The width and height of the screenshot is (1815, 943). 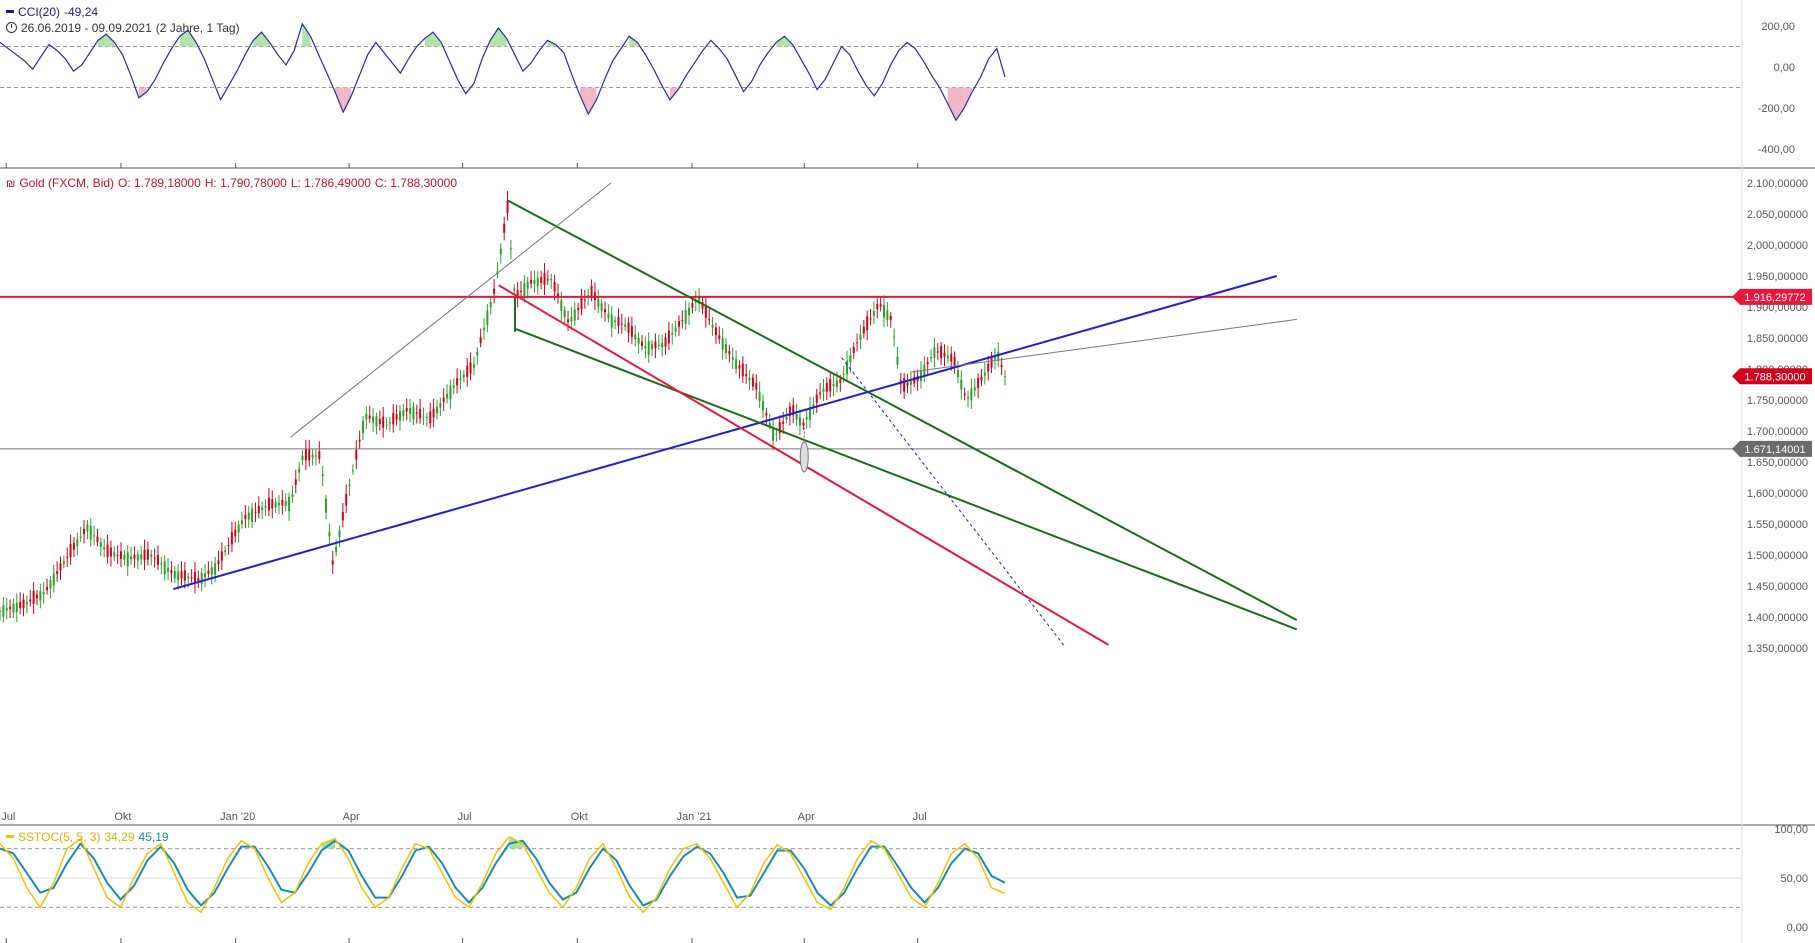 I want to click on price-axis-label: 2.100,00000, so click(x=1777, y=184).